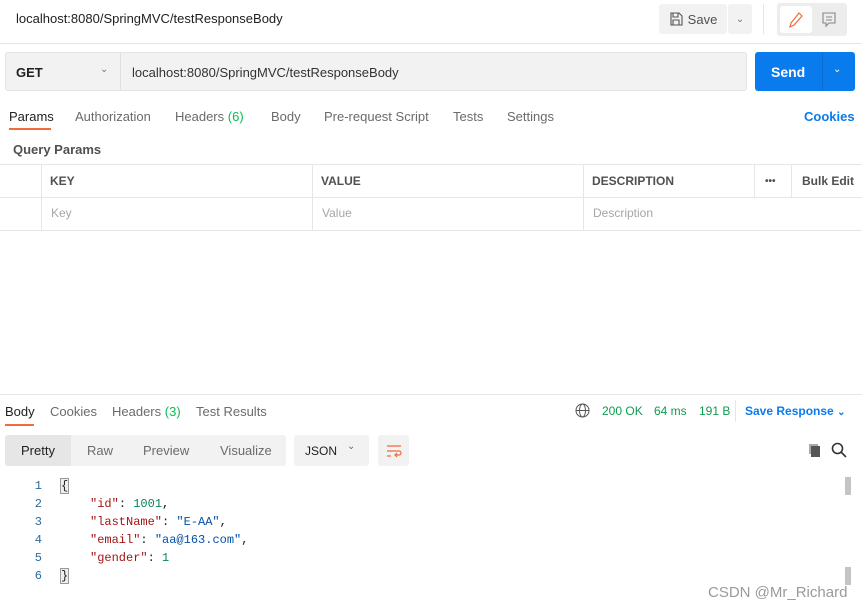 This screenshot has height=609, width=862. Describe the element at coordinates (530, 116) in the screenshot. I see `tab-settings: Settings` at that location.